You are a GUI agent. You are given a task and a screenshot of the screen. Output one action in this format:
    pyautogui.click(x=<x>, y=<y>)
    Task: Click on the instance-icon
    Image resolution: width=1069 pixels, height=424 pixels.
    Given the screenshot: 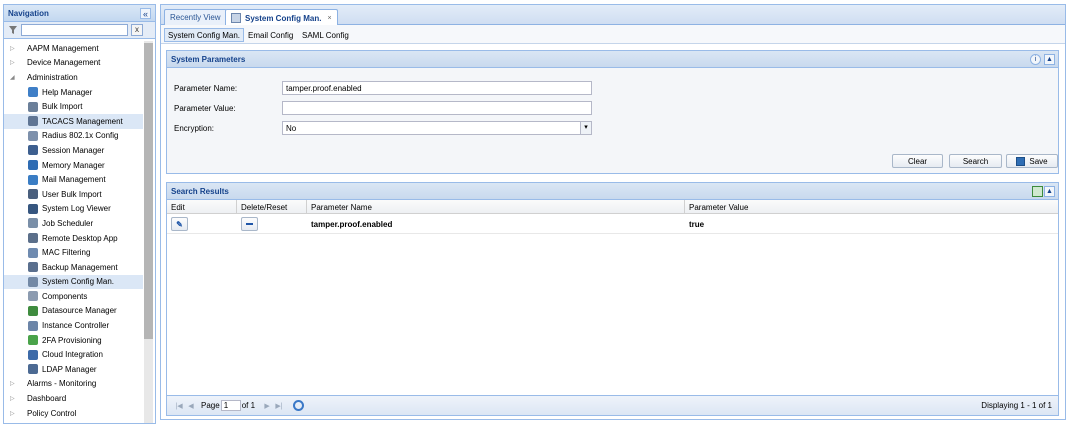 What is the action you would take?
    pyautogui.click(x=33, y=325)
    